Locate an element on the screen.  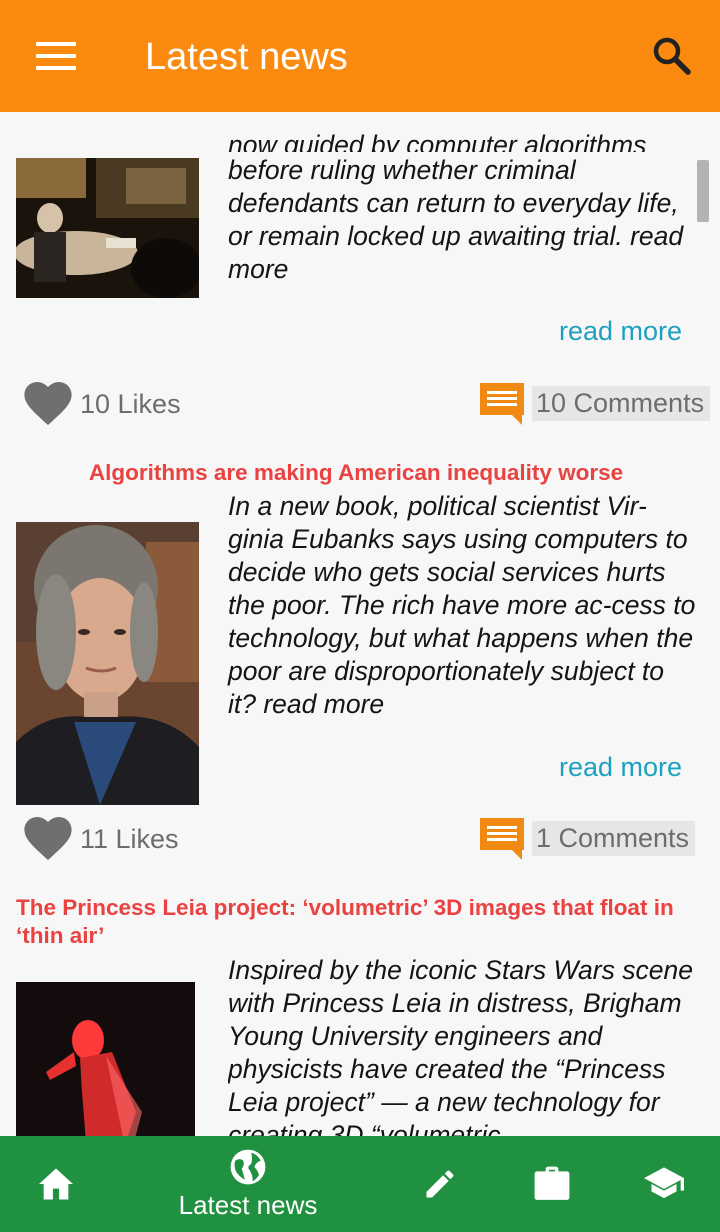
nav-jobs is located at coordinates (552, 1184).